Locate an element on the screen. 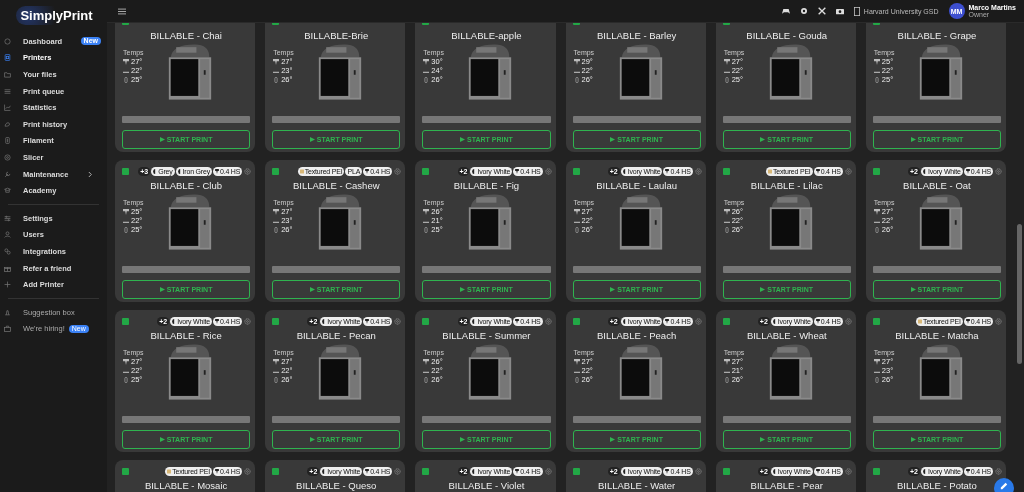 This screenshot has height=492, width=1024. controller-icon is located at coordinates (785, 11).